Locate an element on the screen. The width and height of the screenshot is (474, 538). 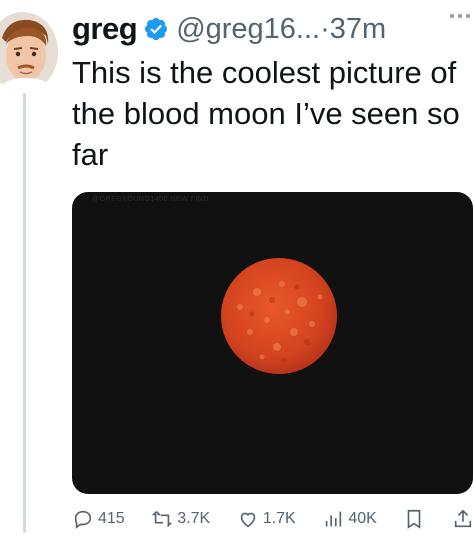
views-button: 40K is located at coordinates (349, 519).